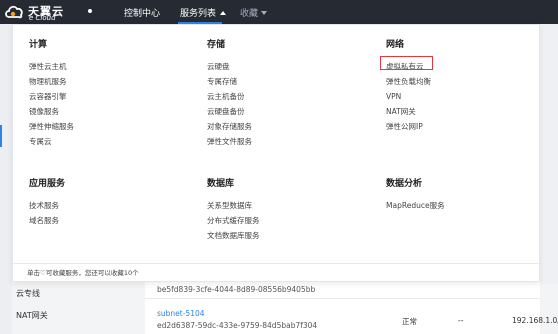 Image resolution: width=558 pixels, height=334 pixels. What do you see at coordinates (51, 66) in the screenshot?
I see `service-item: 弹性云主机` at bounding box center [51, 66].